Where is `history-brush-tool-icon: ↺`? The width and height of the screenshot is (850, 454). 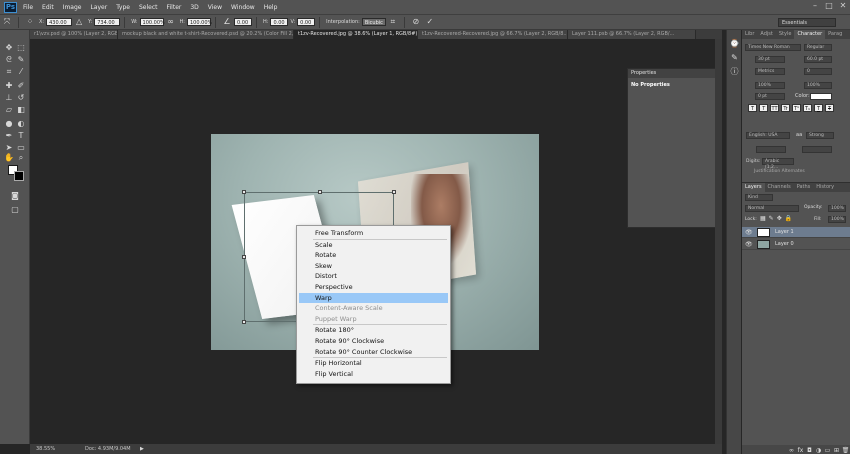
history-brush-tool-icon: ↺ is located at coordinates (21, 97).